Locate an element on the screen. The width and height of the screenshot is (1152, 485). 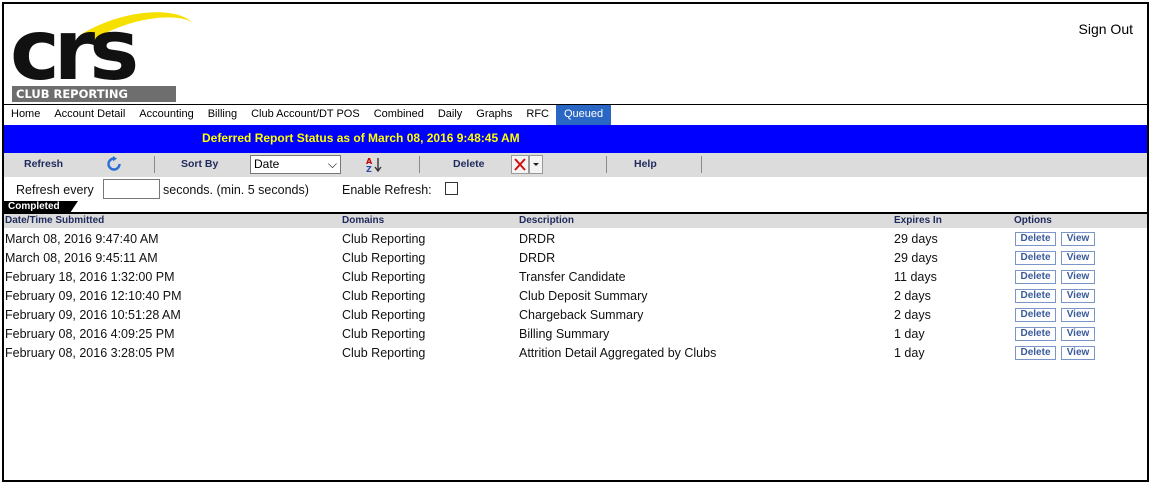
refresh-icon is located at coordinates (114, 164).